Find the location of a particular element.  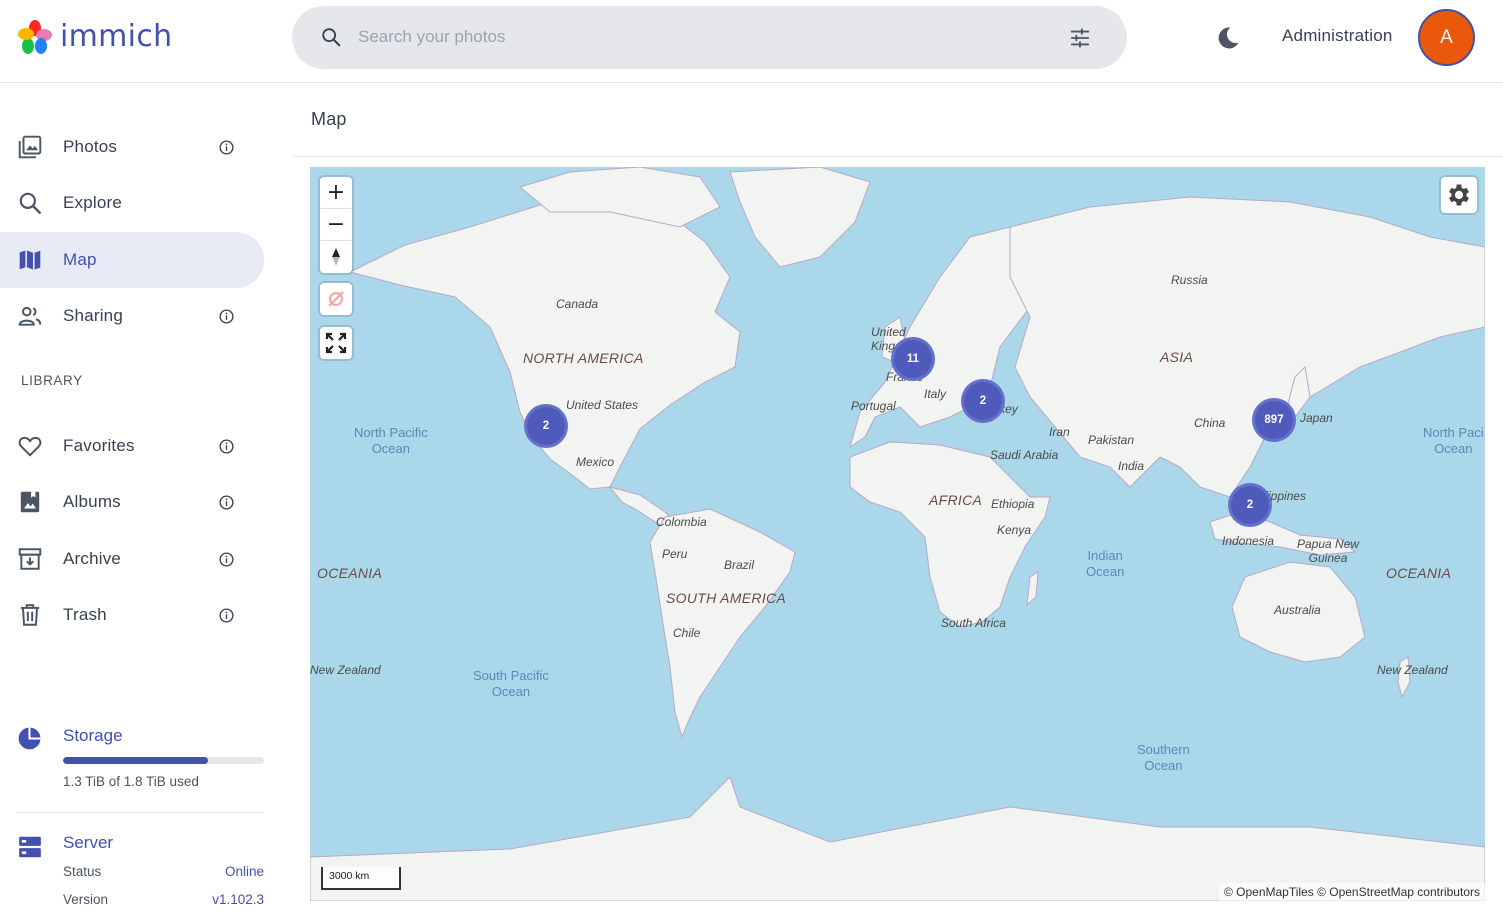

map-label-south-africa: South Africa is located at coordinates (973, 623).